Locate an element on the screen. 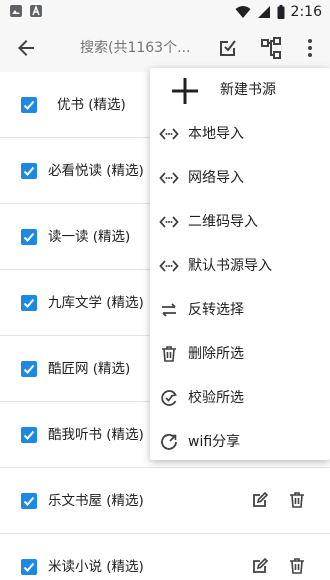 The image size is (330, 580). menu-item-qrcode-import: 二维码导入 is located at coordinates (240, 222).